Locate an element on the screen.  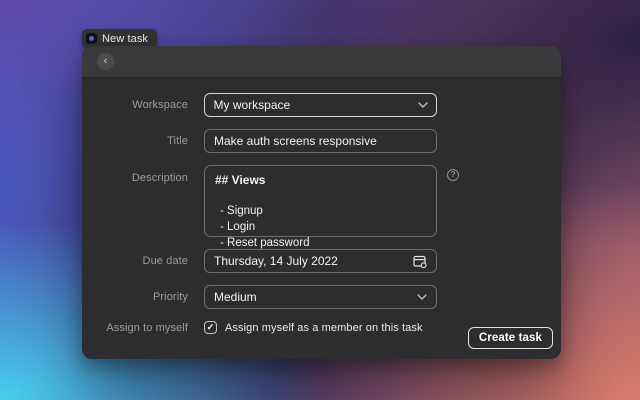
title-value: Make auth screens responsive is located at coordinates (295, 141).